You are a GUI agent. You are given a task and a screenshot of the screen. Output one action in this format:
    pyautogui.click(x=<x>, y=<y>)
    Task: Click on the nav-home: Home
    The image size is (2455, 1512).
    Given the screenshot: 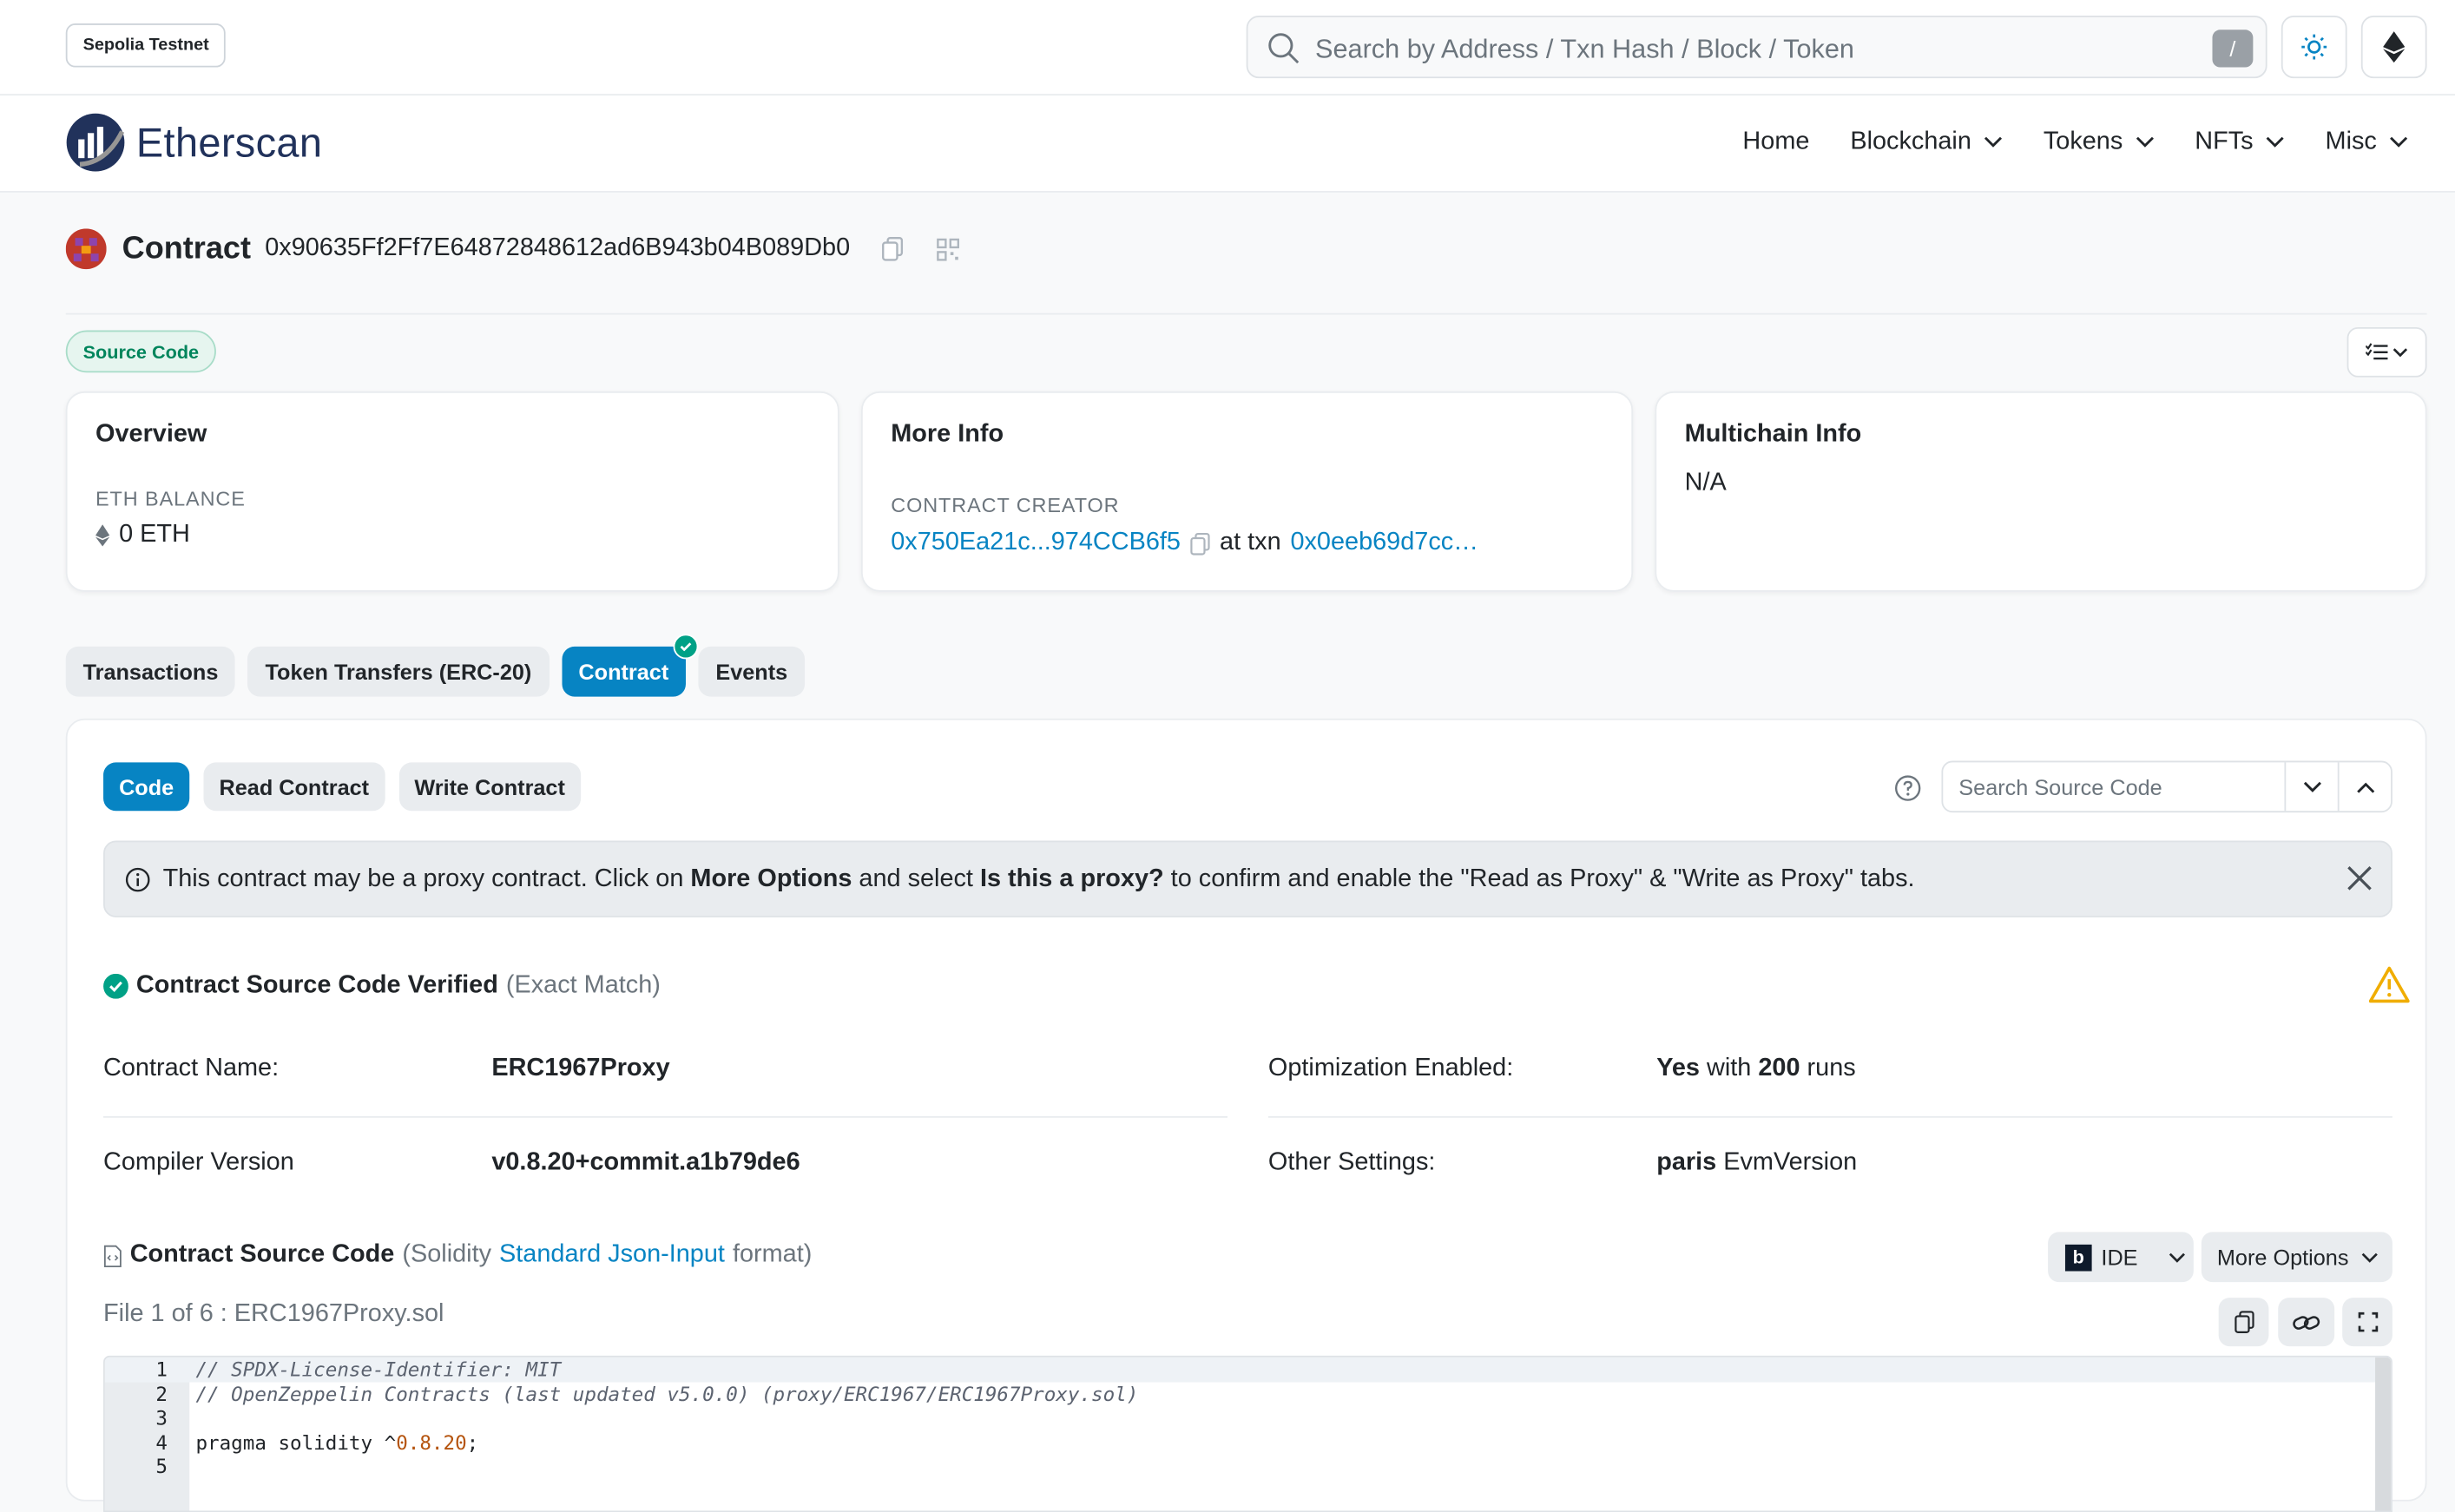 What is the action you would take?
    pyautogui.click(x=1775, y=142)
    